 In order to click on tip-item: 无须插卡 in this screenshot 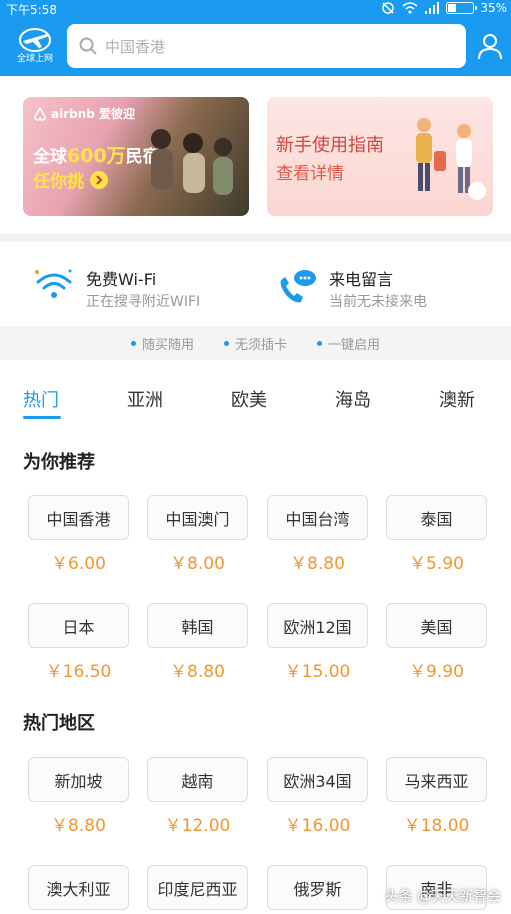, I will do `click(255, 343)`.